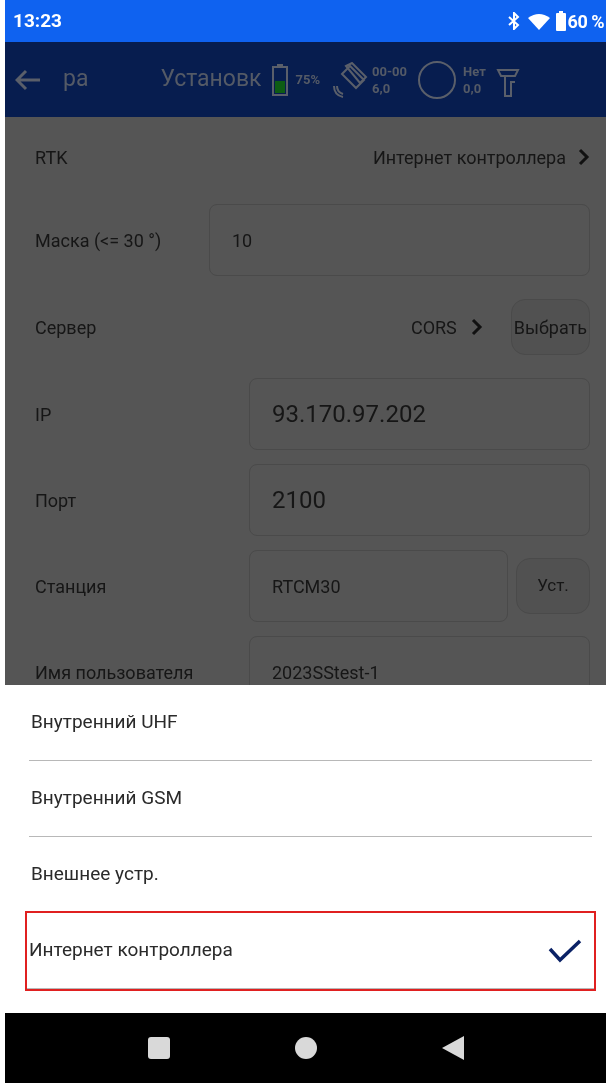 The width and height of the screenshot is (606, 1083). Describe the element at coordinates (446, 327) in the screenshot. I see `server-selector: CORS` at that location.